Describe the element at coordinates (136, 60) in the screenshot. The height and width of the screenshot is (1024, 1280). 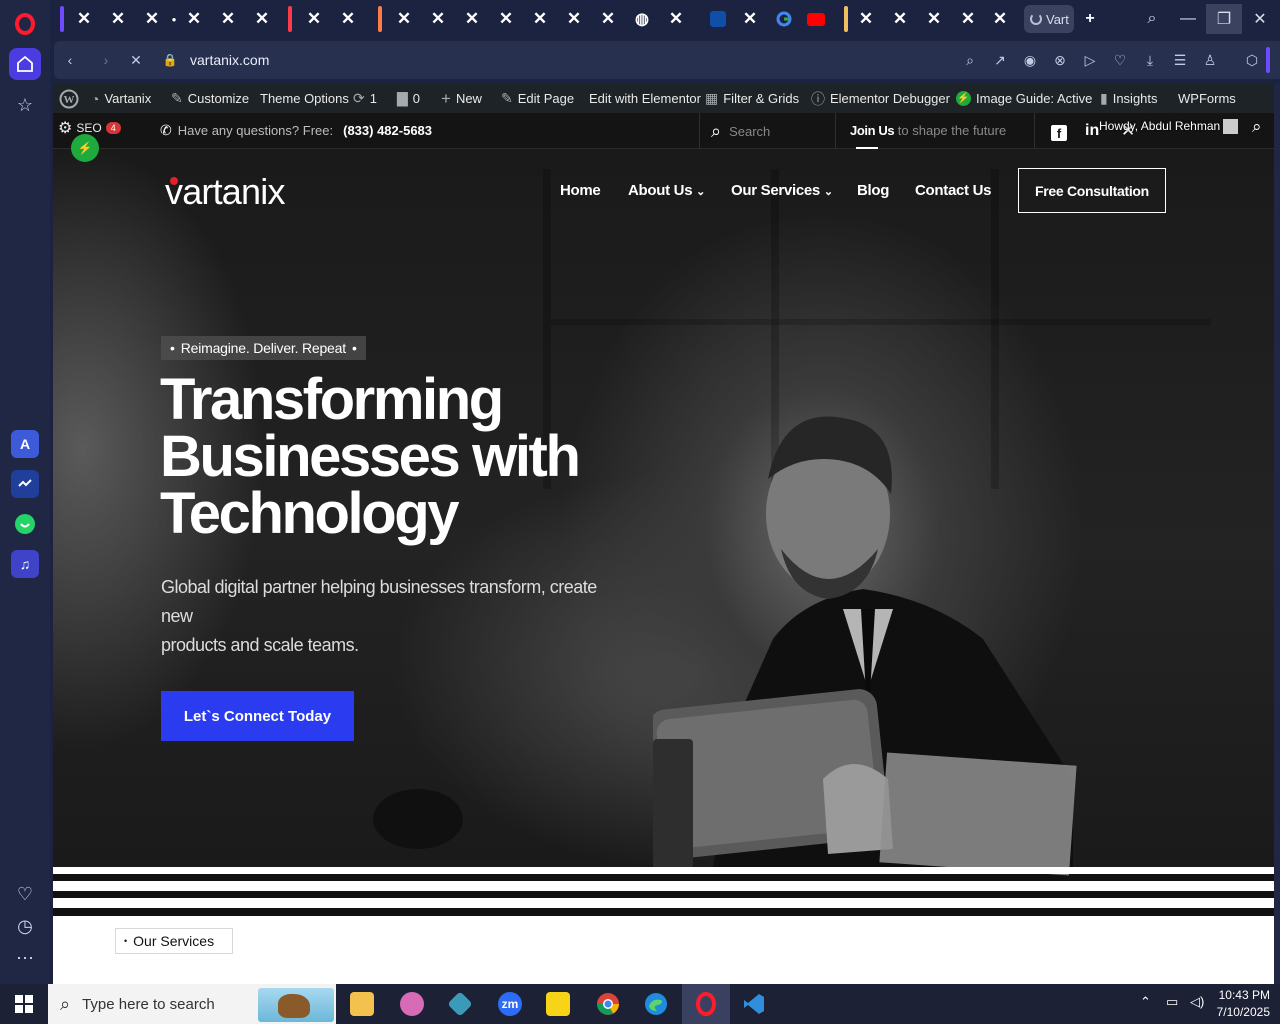
I see `stop-loading-icon: ✕` at that location.